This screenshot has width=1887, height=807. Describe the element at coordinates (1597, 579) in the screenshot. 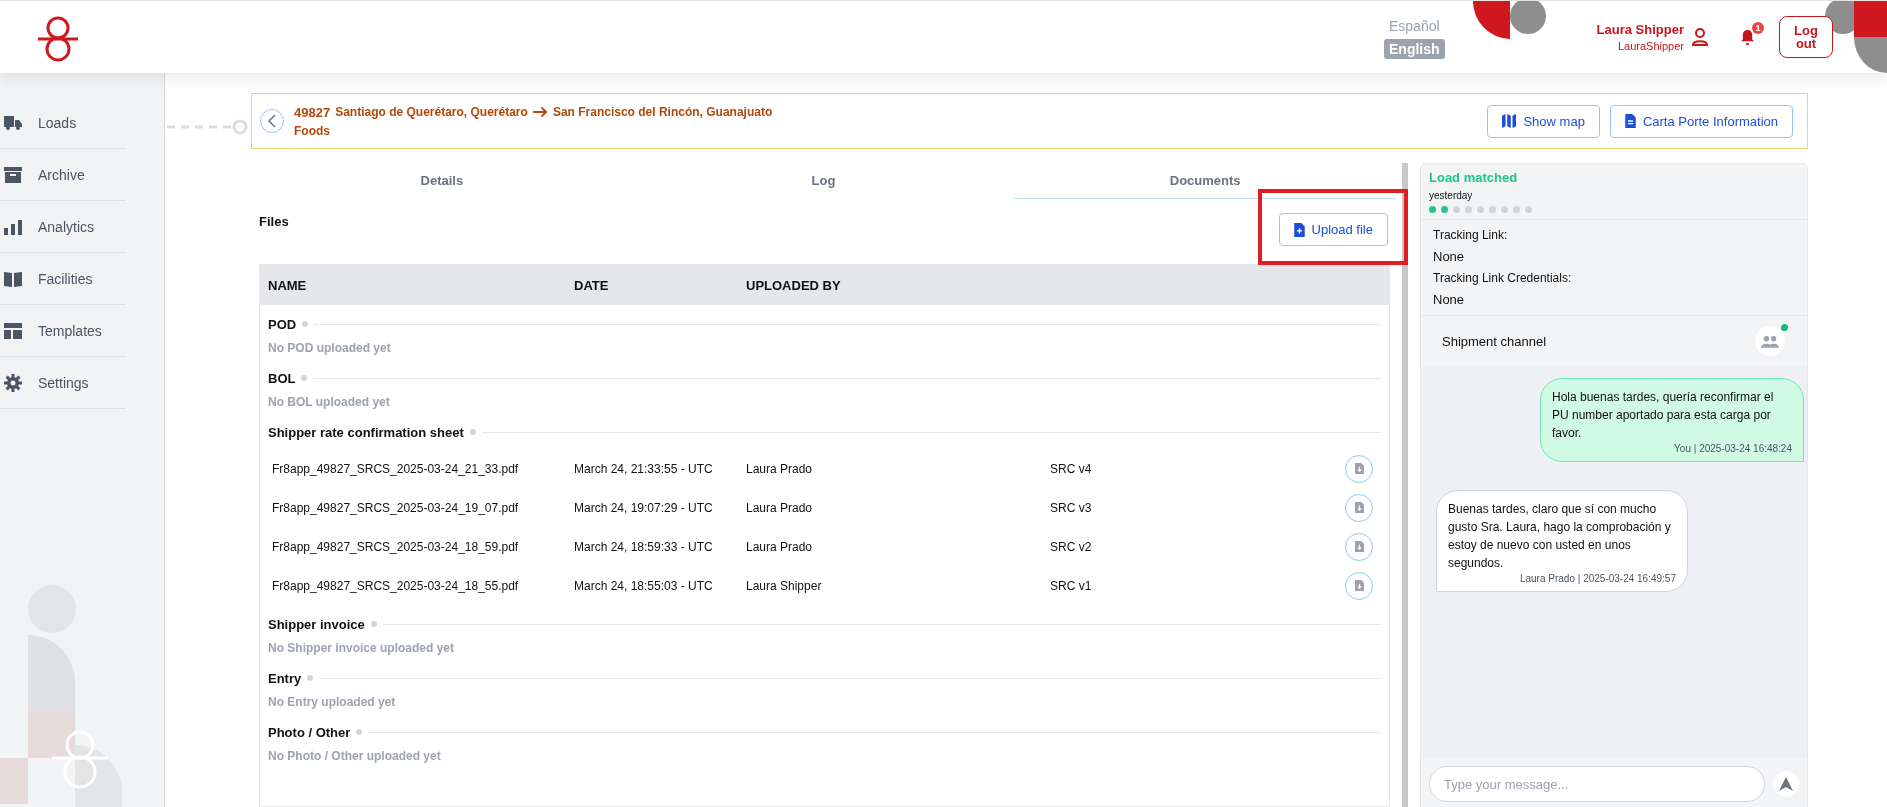

I see `message-meta: Laura Prado | 2025-03-24 16:49:57` at that location.